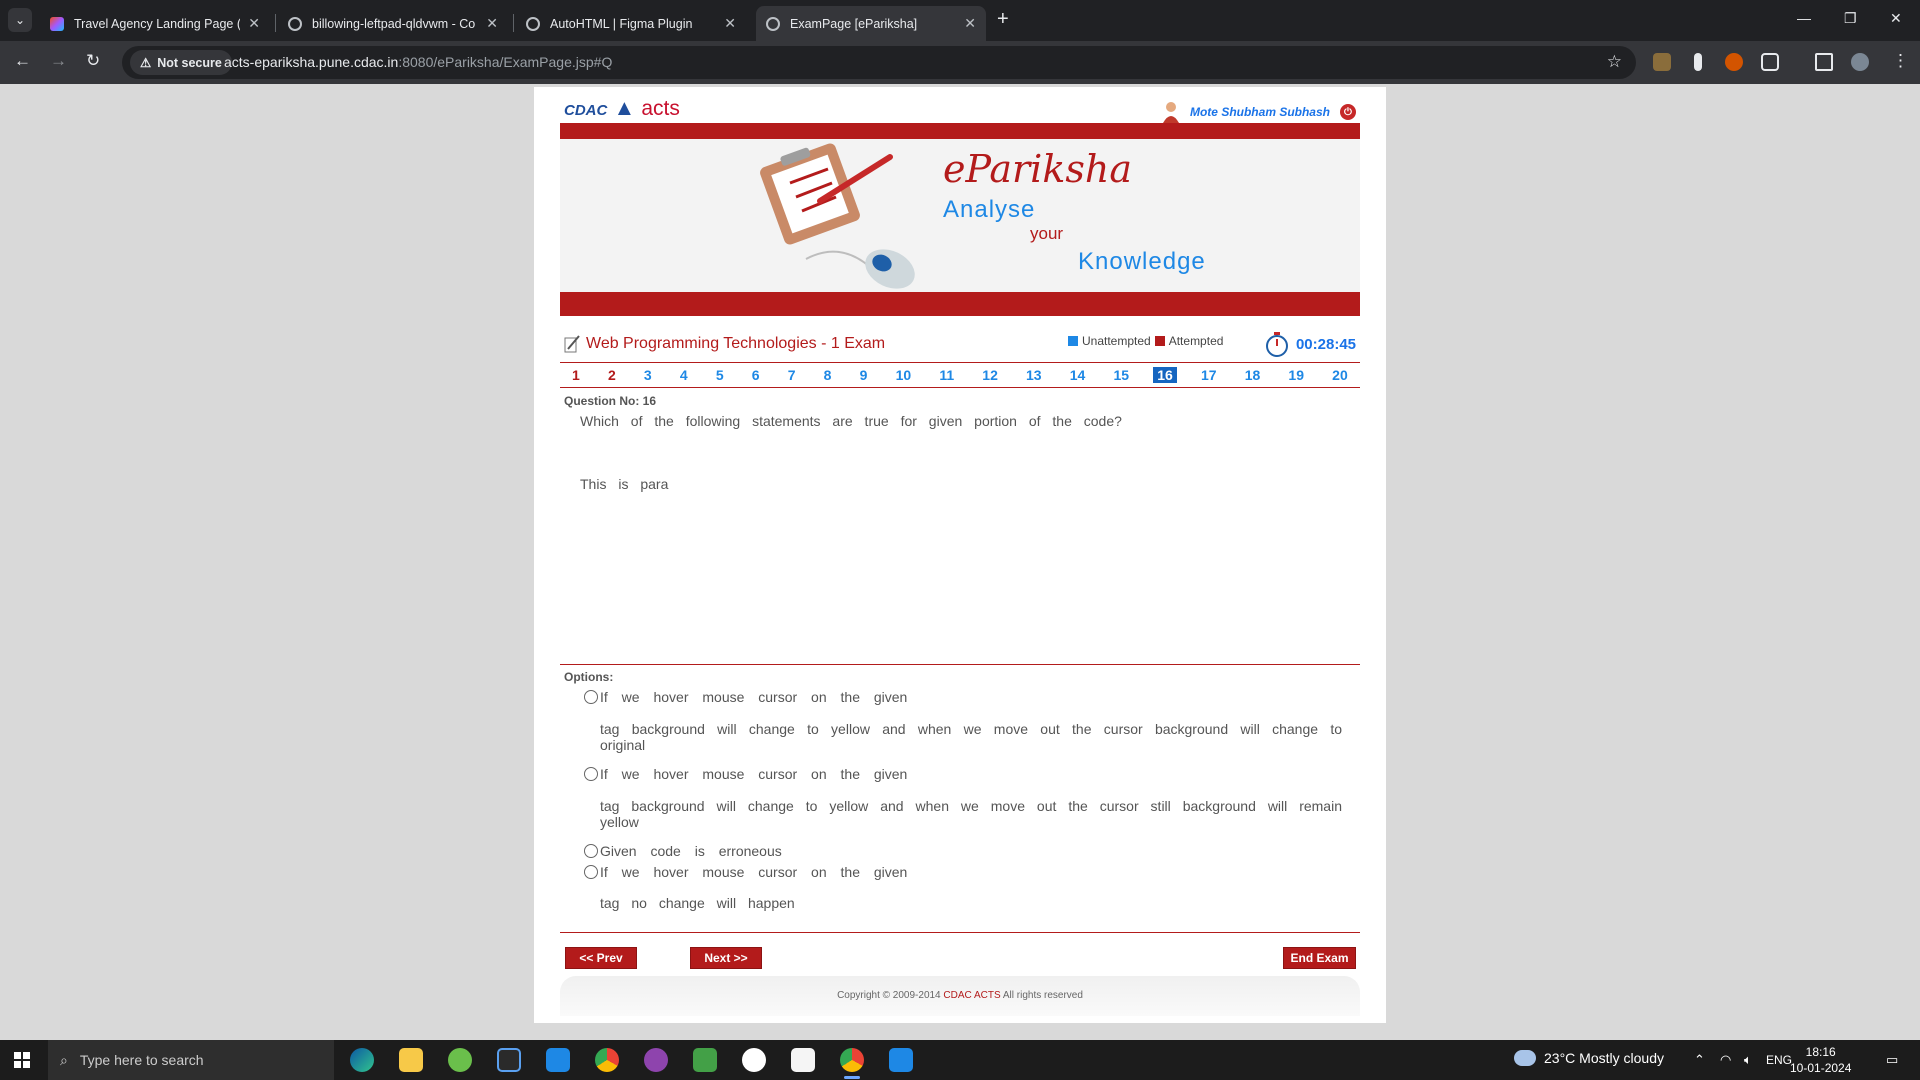 This screenshot has width=1920, height=1080. What do you see at coordinates (58, 61) in the screenshot?
I see `forward-icon: →` at bounding box center [58, 61].